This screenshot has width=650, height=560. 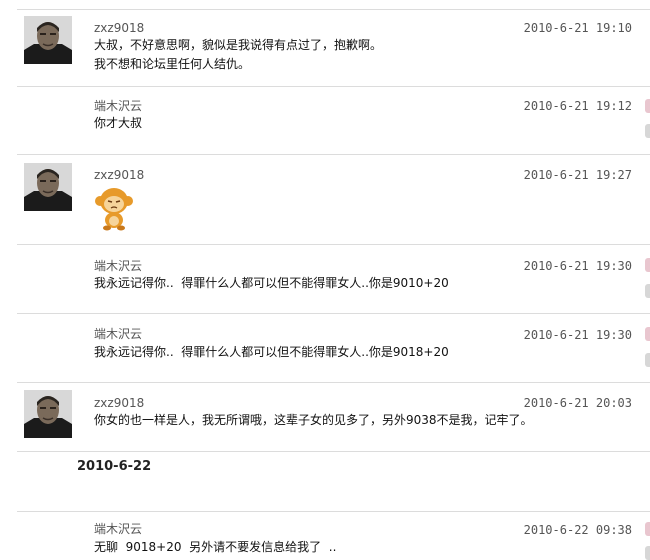 I want to click on message-text: 我永远记得你.. 得罪什么人都可以但不能得罪女人..你是9018+20, so click(x=271, y=352).